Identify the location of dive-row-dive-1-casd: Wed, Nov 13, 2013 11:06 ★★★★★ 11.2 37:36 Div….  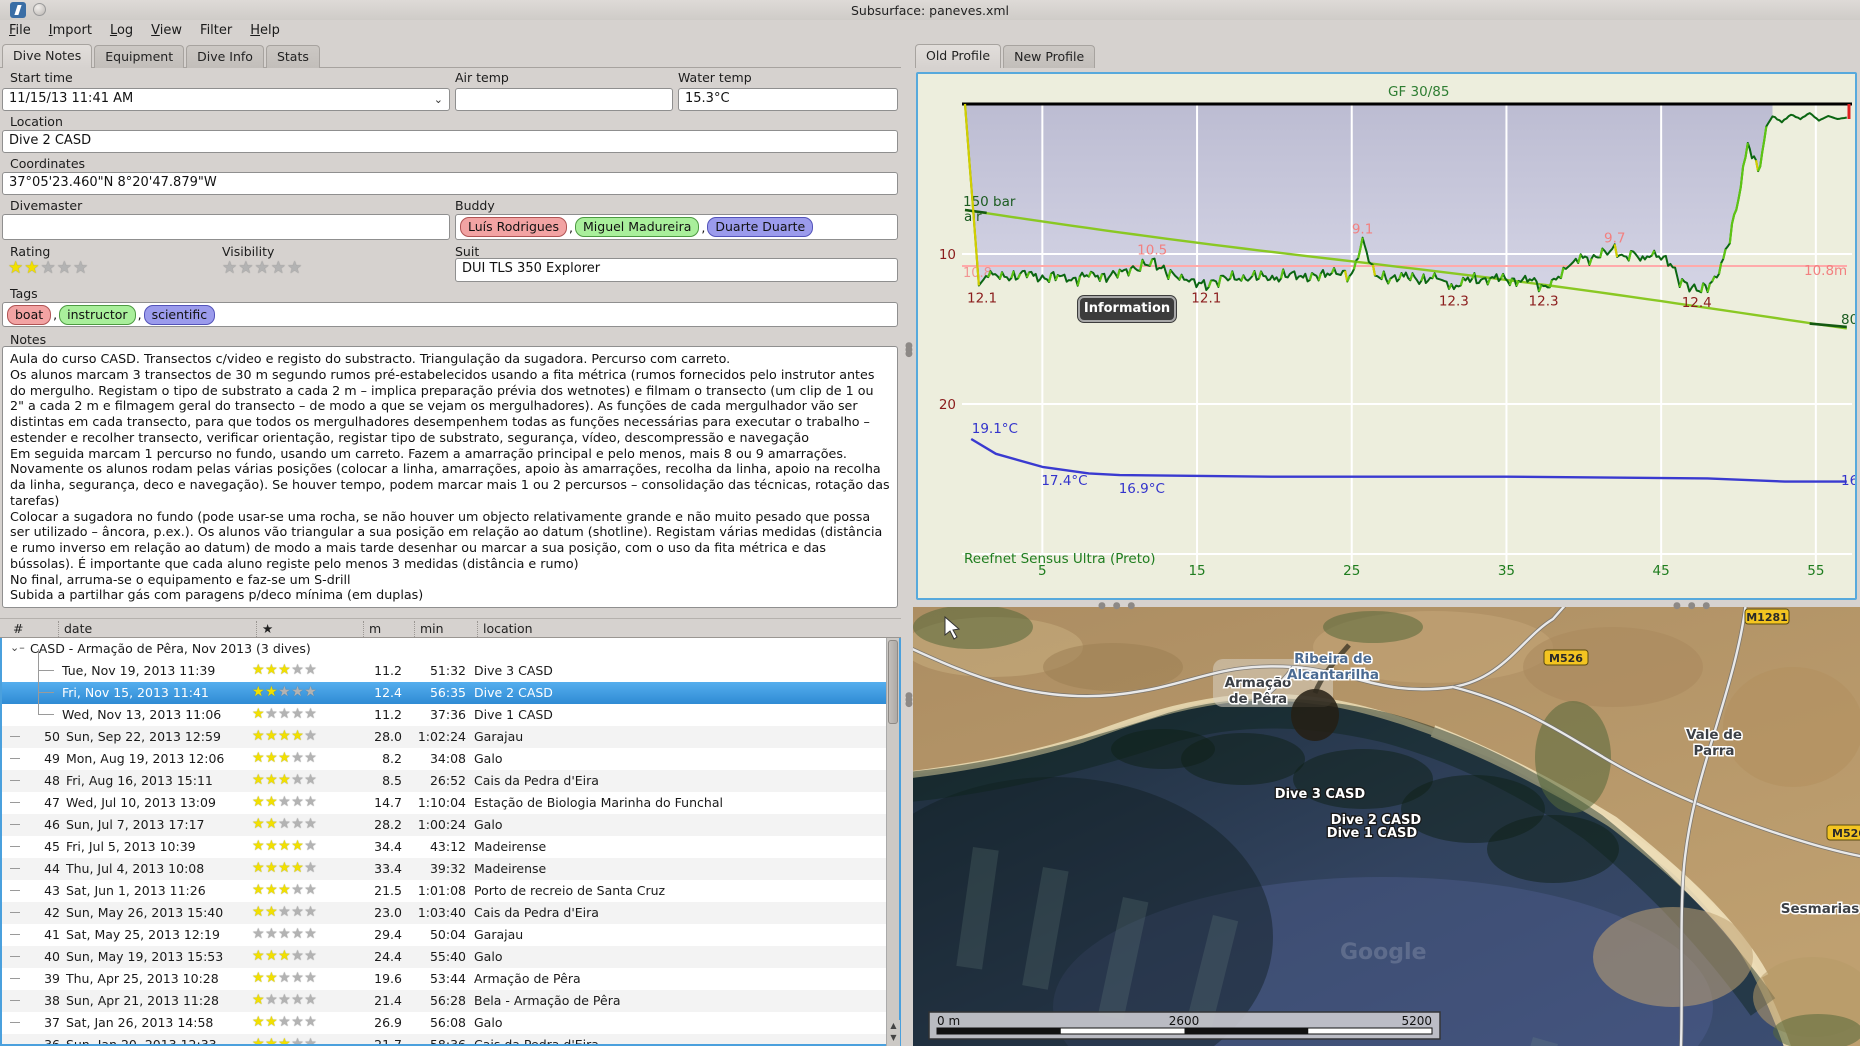
(450, 709).